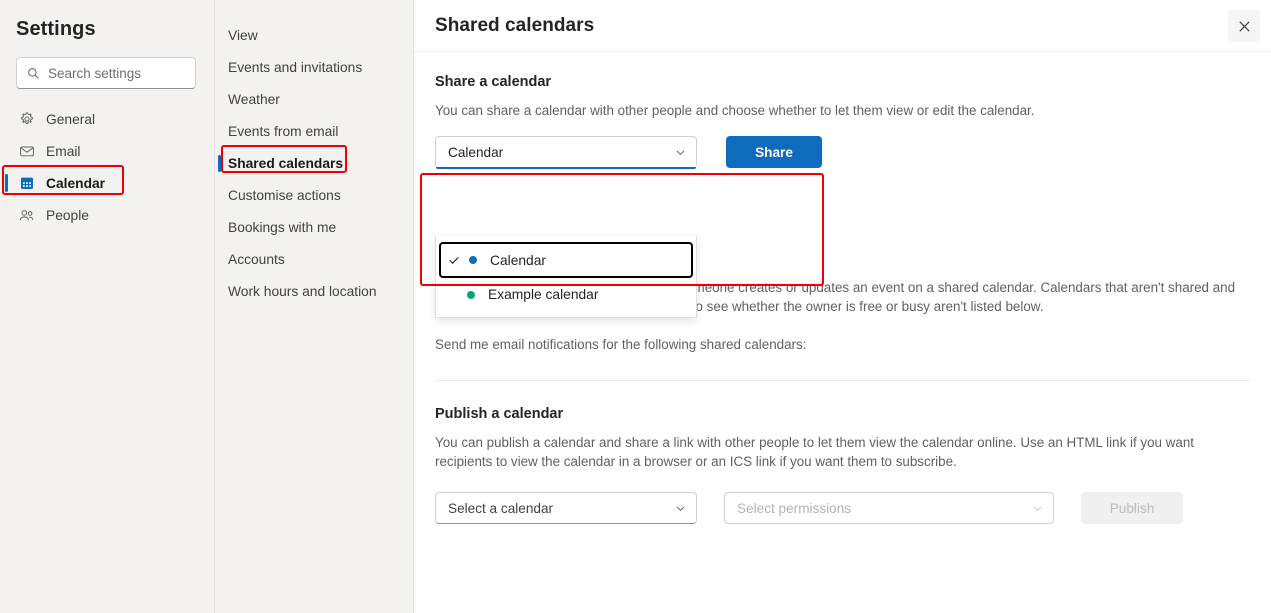  I want to click on panel-header: Shared calendars, so click(842, 26).